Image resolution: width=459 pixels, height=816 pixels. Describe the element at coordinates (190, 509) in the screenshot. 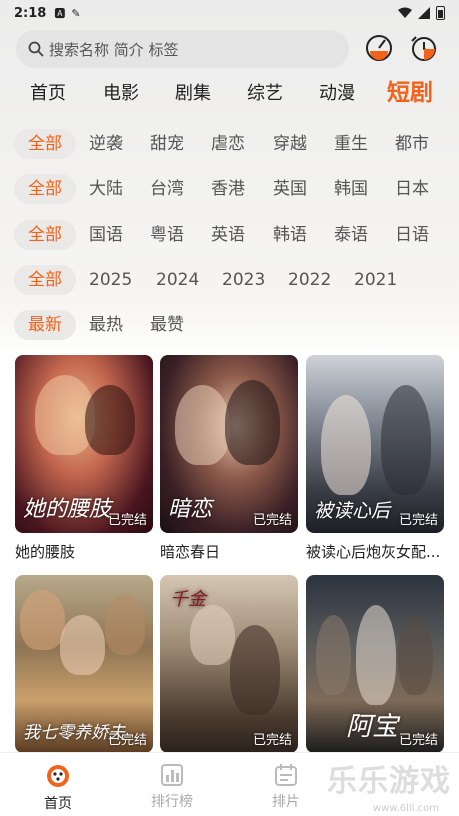

I see `poster-title-art: 暗恋` at that location.